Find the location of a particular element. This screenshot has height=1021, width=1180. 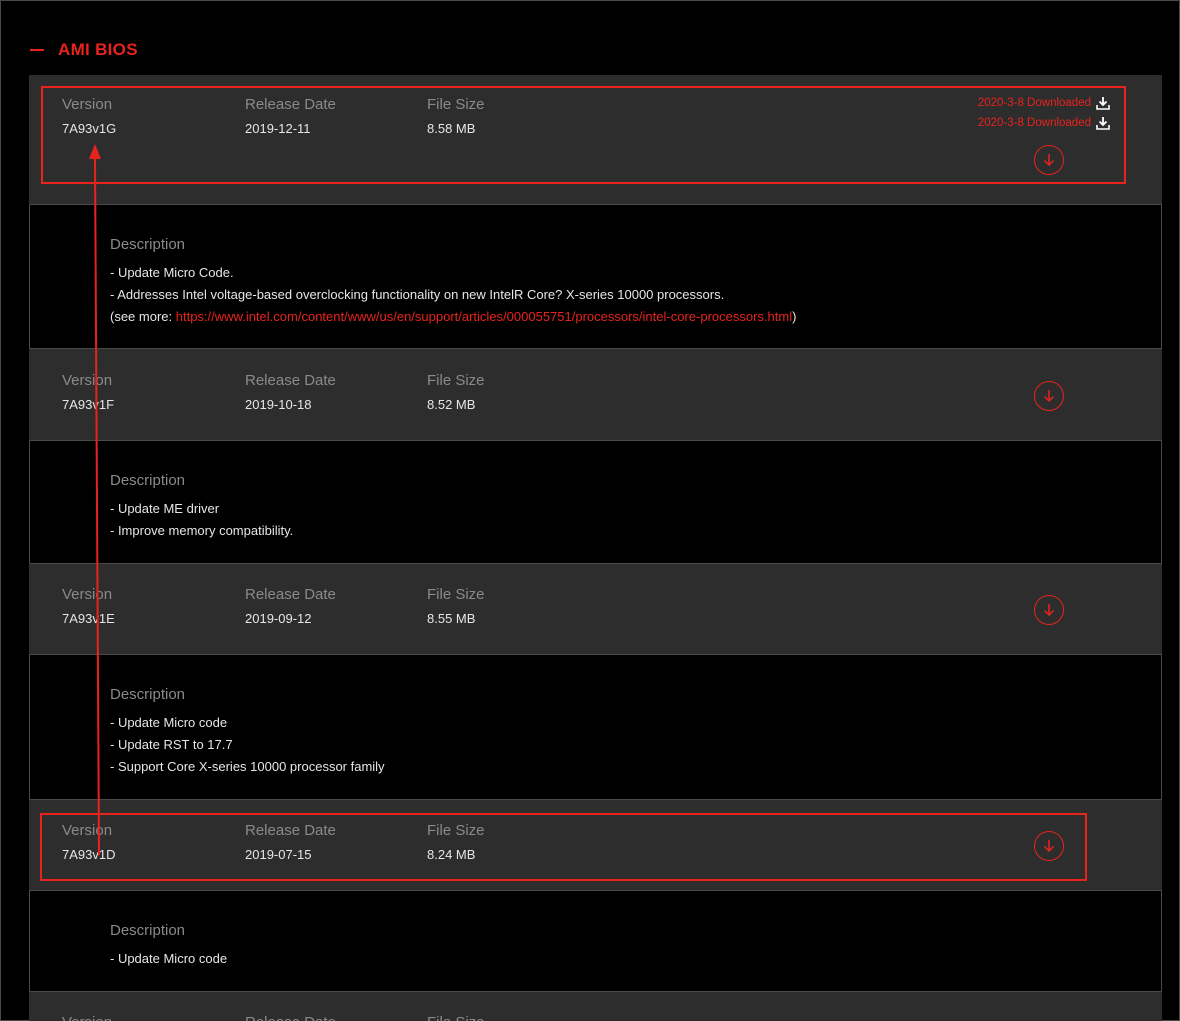

version-value: 7A93v1G is located at coordinates (89, 128).